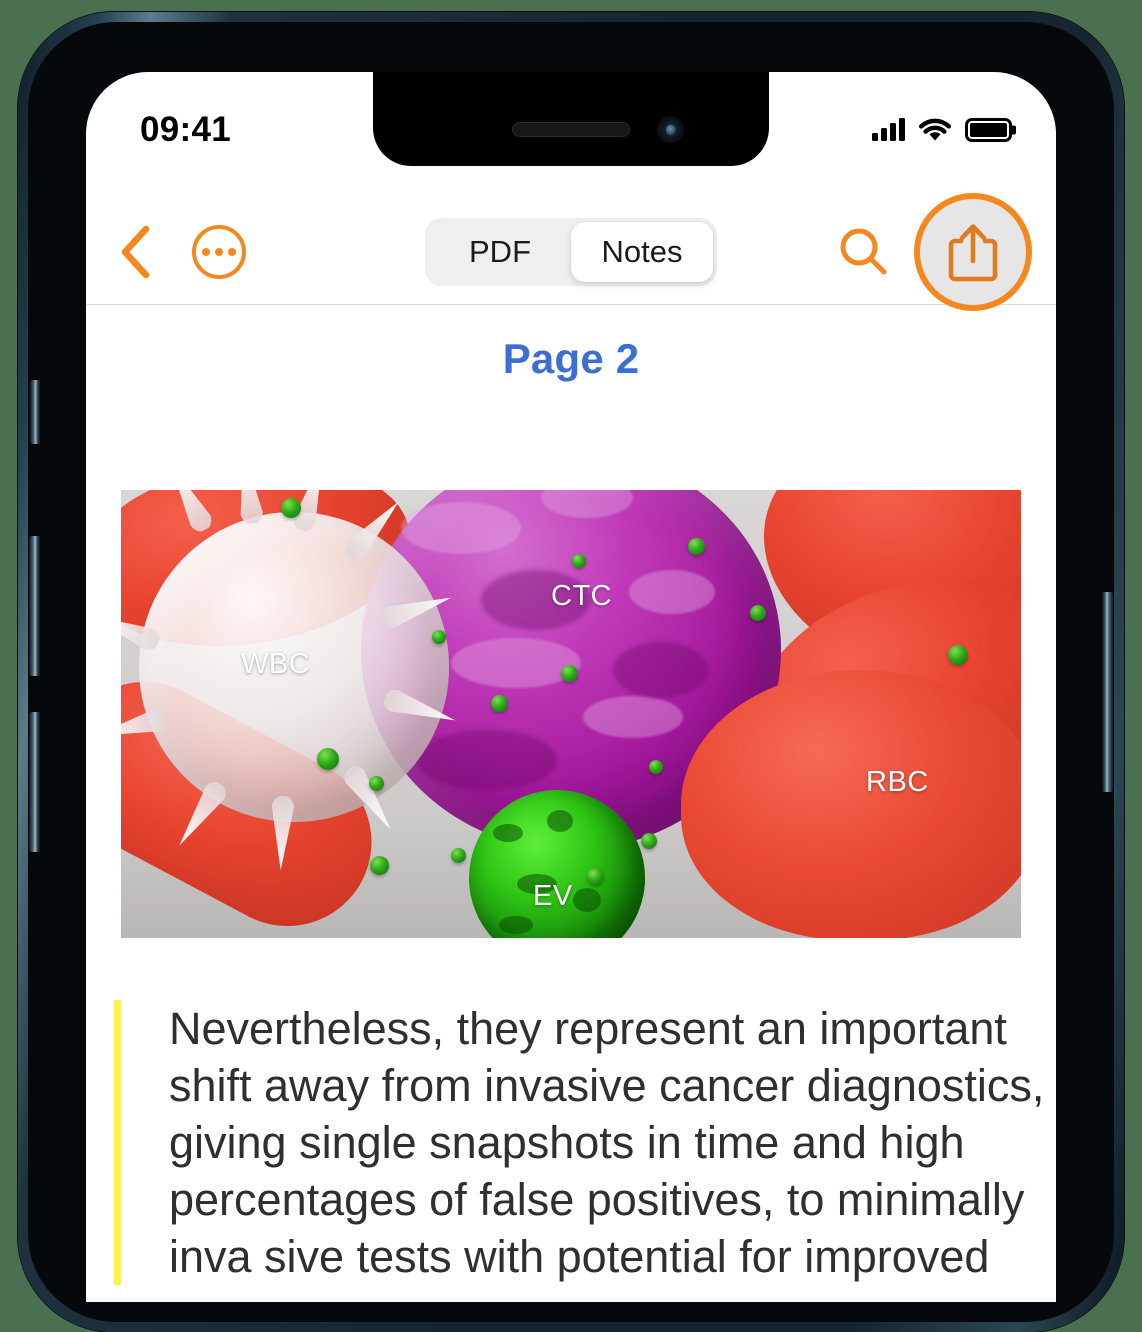 The height and width of the screenshot is (1332, 1142). Describe the element at coordinates (571, 358) in the screenshot. I see `page-title: Page 2` at that location.